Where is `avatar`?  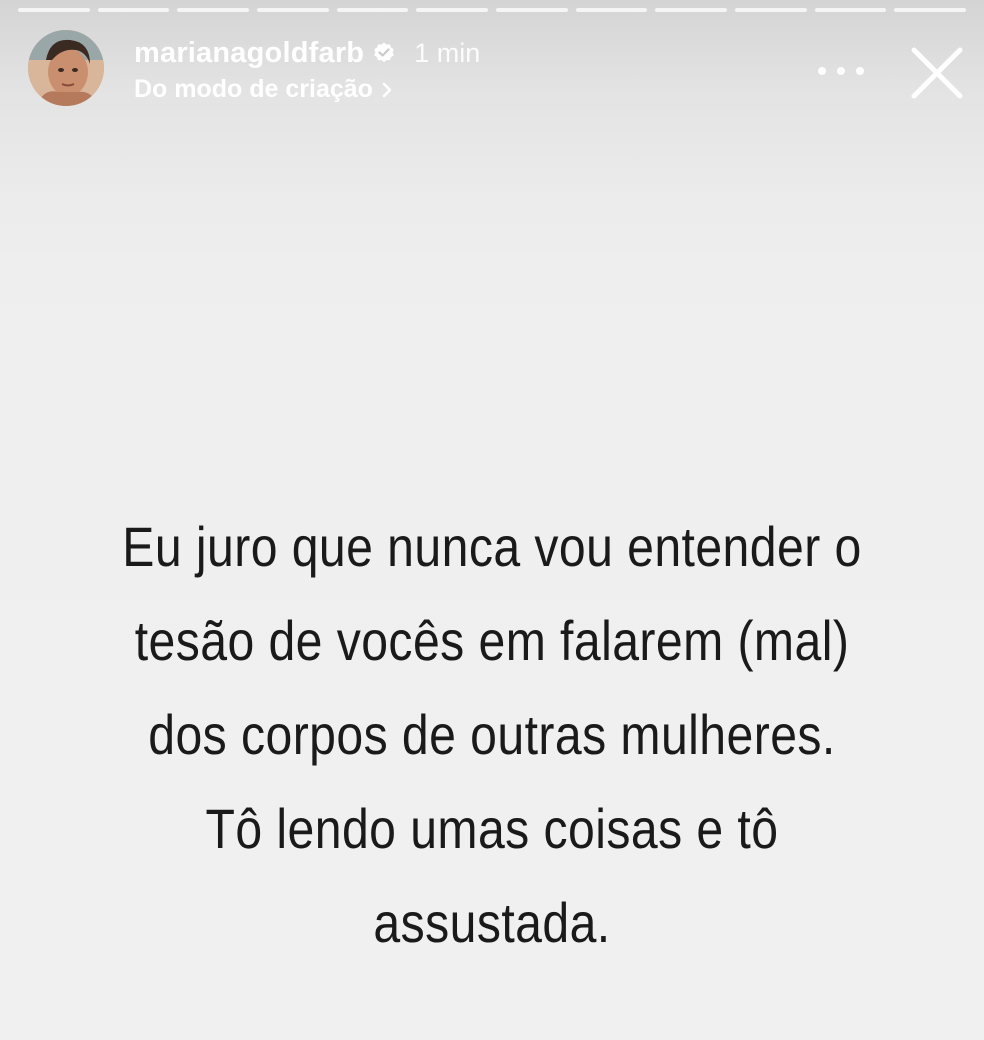
avatar is located at coordinates (66, 68).